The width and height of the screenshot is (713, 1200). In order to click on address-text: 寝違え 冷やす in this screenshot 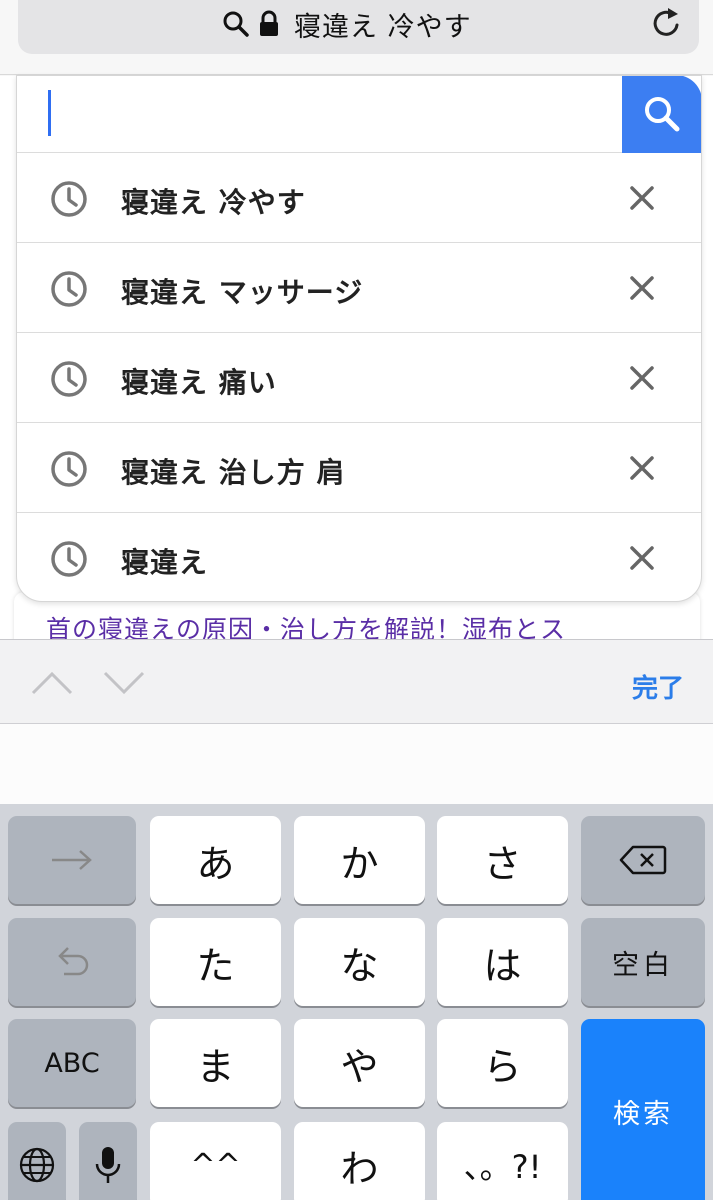, I will do `click(383, 27)`.